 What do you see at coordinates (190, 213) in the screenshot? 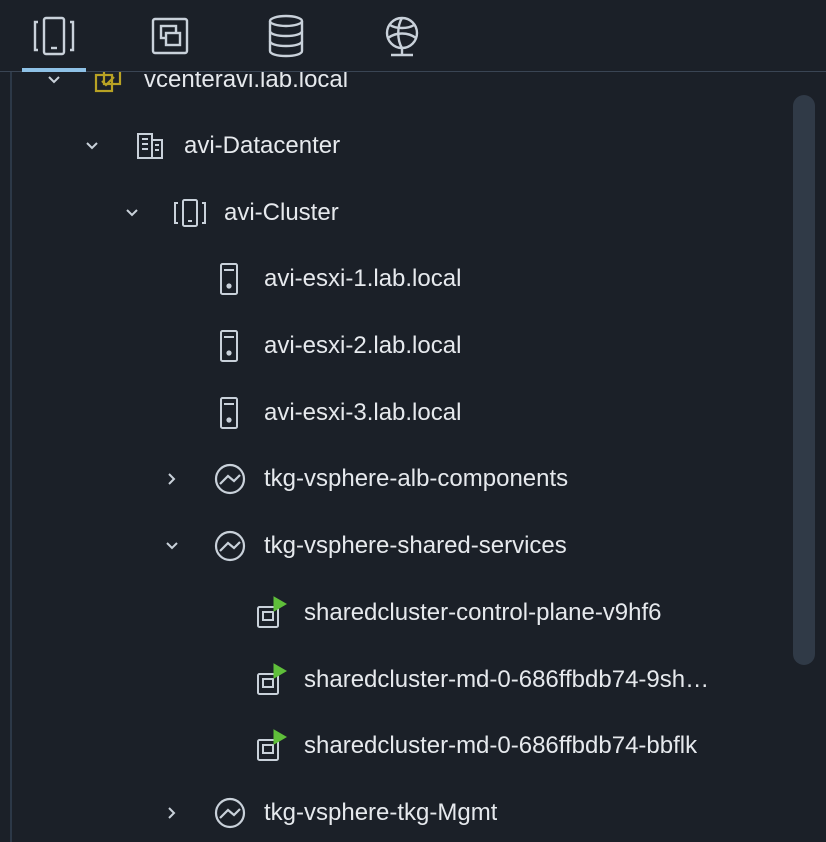
I see `cluster-icon` at bounding box center [190, 213].